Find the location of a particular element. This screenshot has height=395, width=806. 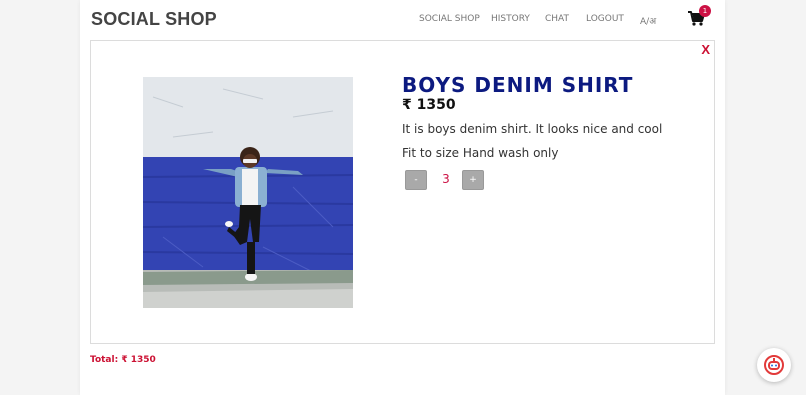

cart-button: 1 is located at coordinates (699, 17).